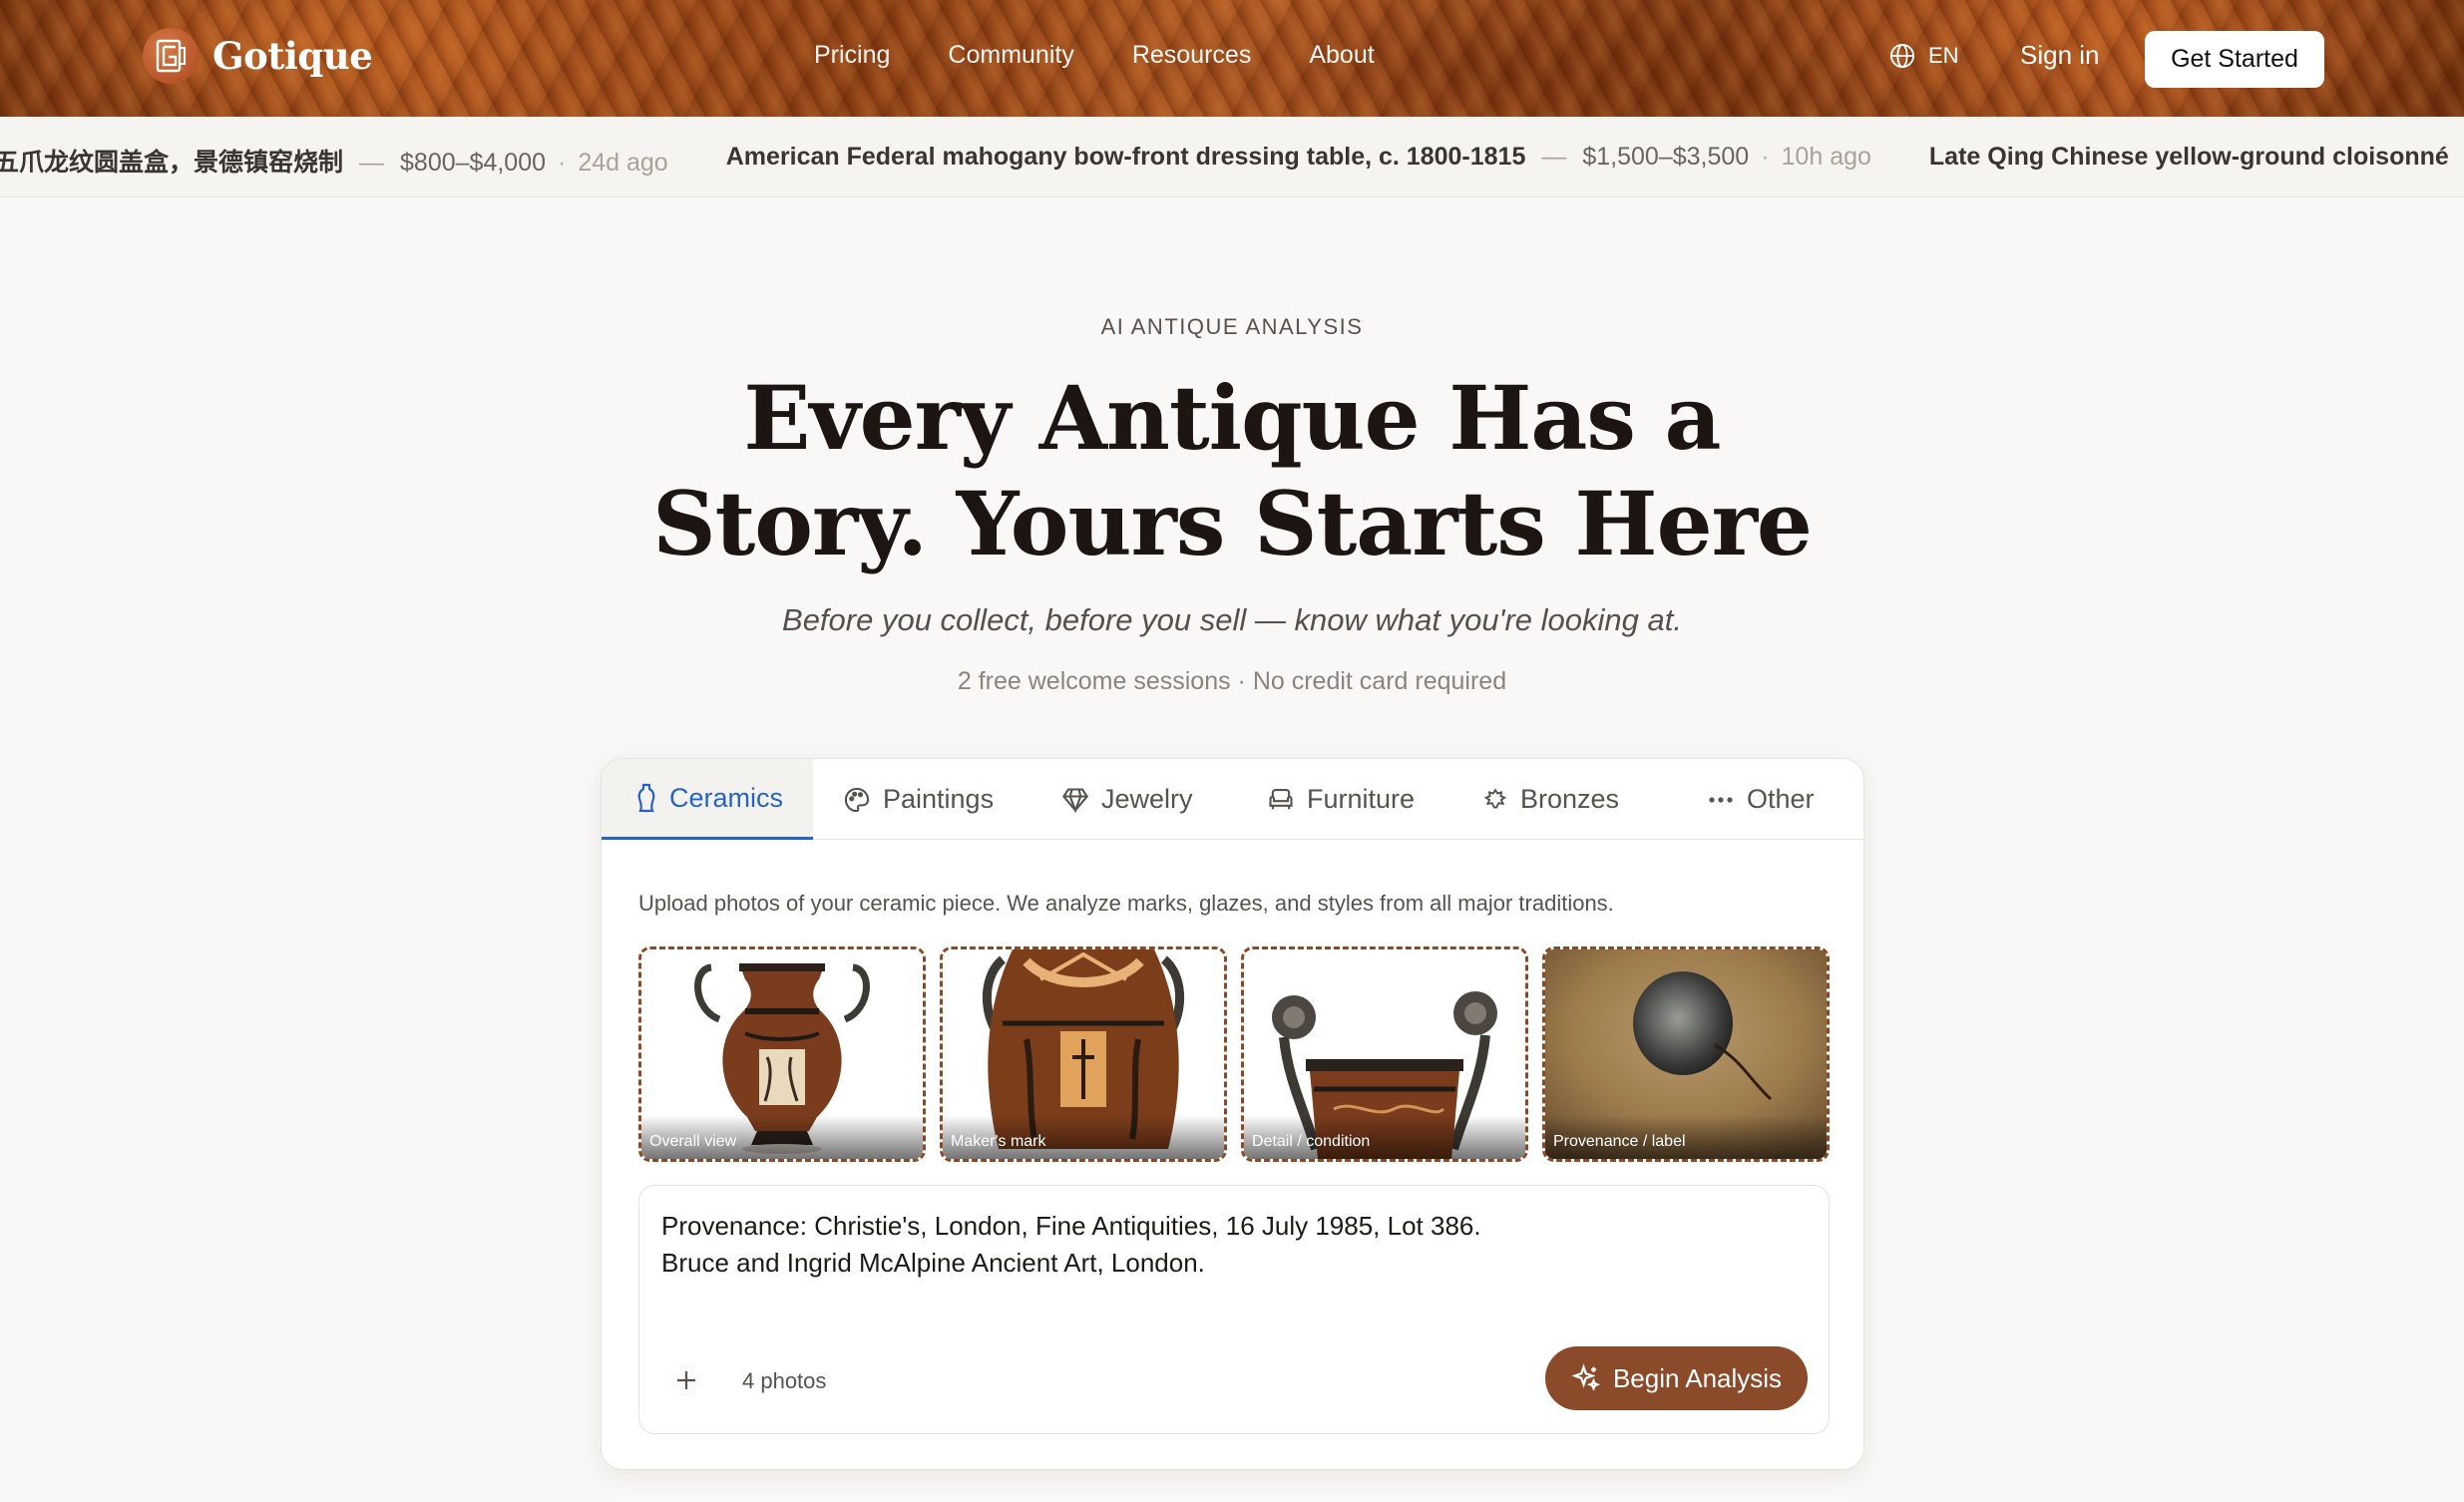  I want to click on get-started-button: Get Started, so click(2234, 59).